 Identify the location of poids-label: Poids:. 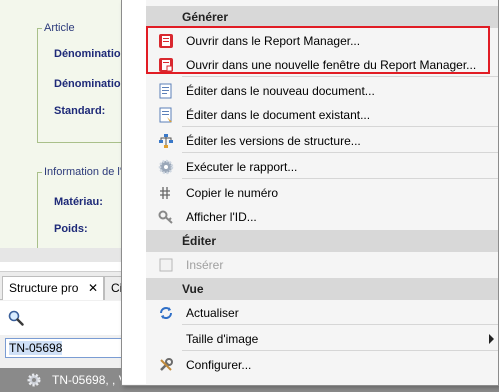
(71, 229).